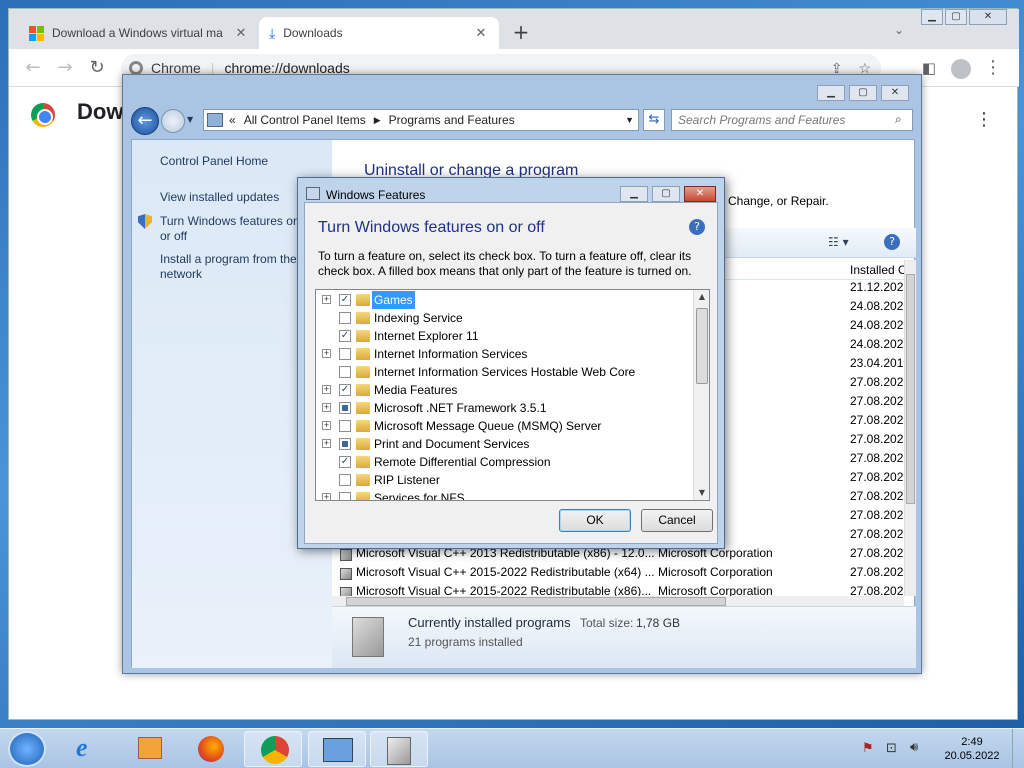  Describe the element at coordinates (363, 336) in the screenshot. I see `folder-icon` at that location.